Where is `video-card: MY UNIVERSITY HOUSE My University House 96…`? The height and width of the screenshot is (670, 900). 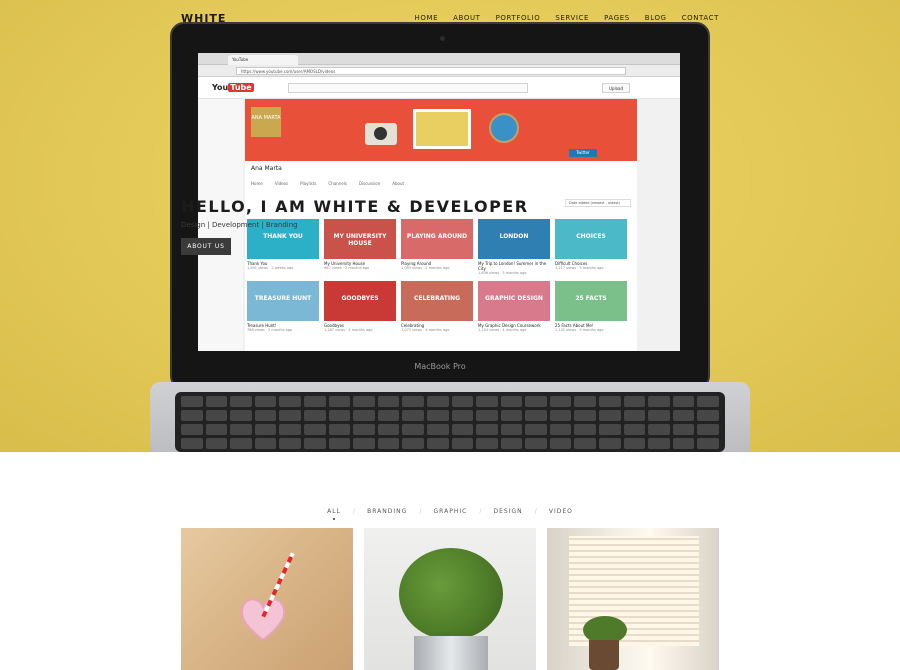
video-card: MY UNIVERSITY HOUSE My University House 96… is located at coordinates (360, 247).